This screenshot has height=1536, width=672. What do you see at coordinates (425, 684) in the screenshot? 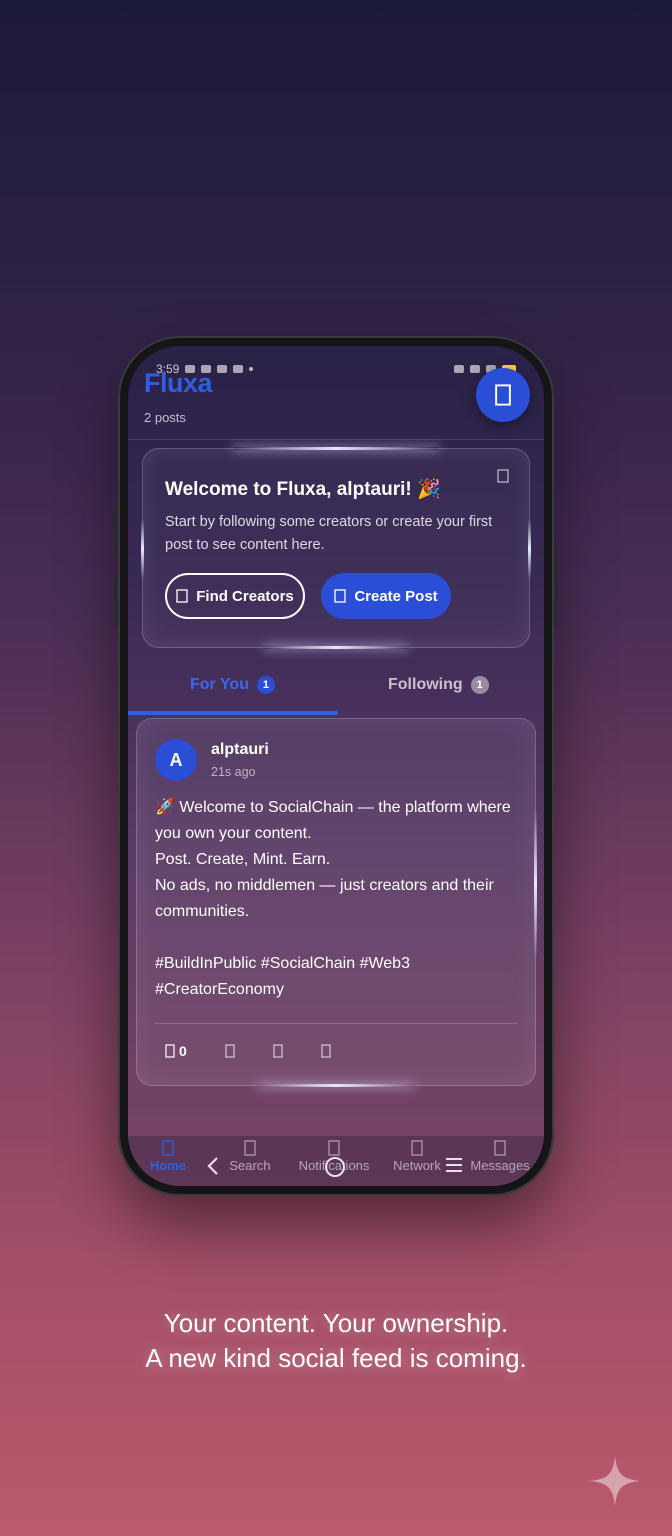
I see `tab-label: Following` at bounding box center [425, 684].